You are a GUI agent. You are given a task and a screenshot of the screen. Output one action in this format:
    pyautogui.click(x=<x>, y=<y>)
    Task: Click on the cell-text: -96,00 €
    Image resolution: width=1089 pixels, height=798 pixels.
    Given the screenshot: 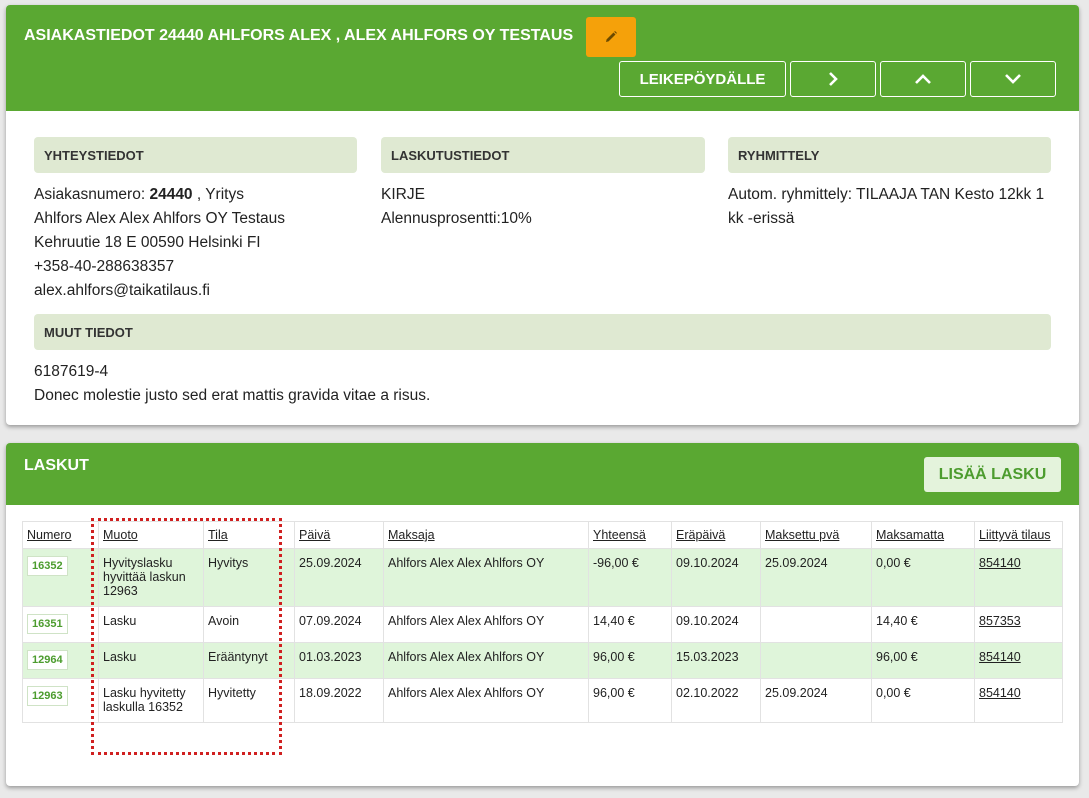 What is the action you would take?
    pyautogui.click(x=616, y=563)
    